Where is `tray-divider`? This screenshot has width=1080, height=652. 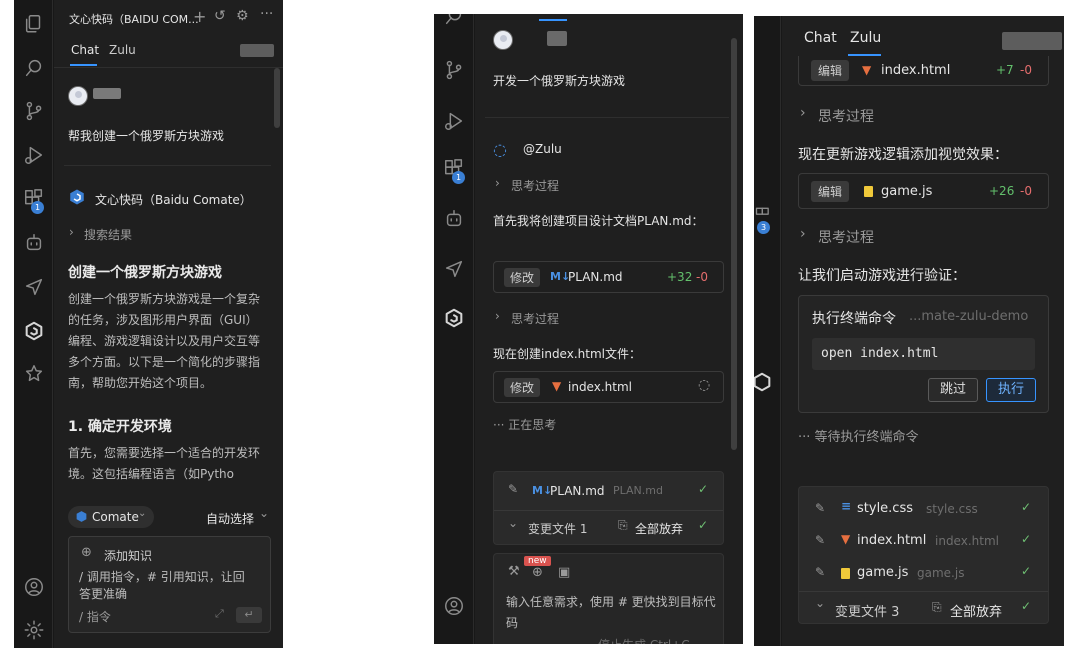 tray-divider is located at coordinates (608, 510).